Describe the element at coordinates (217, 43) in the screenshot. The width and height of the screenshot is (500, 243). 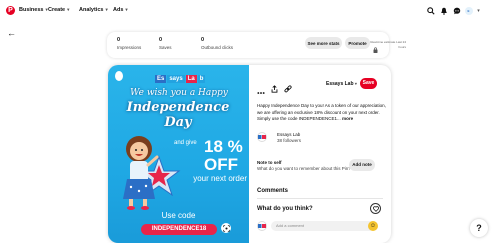
I see `stat-outbound-clicks: 0 Outbound clicks` at that location.